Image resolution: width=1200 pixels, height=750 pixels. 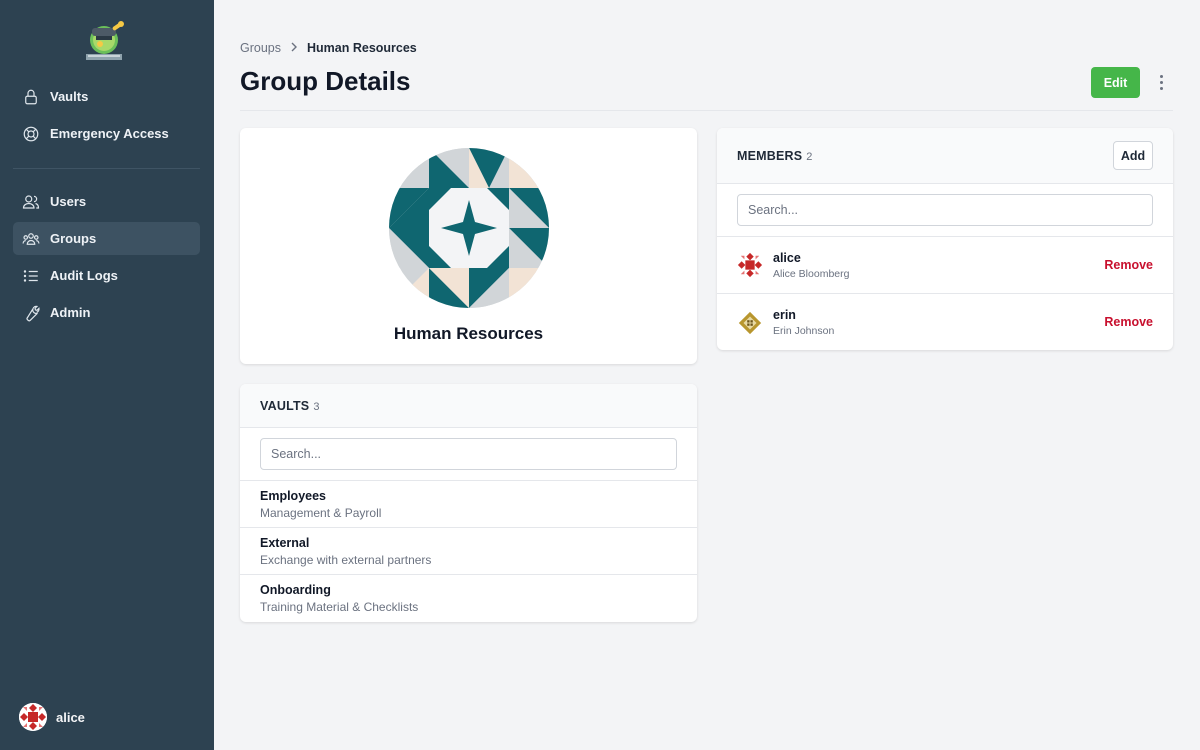 I want to click on sidebar-item-groups: Groups, so click(x=106, y=238).